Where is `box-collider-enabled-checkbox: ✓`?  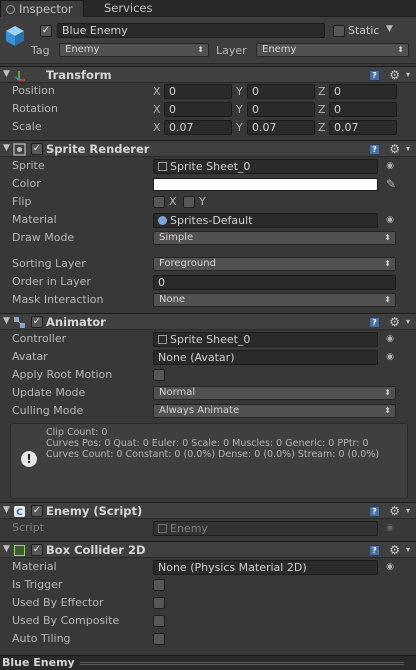 box-collider-enabled-checkbox: ✓ is located at coordinates (37, 550).